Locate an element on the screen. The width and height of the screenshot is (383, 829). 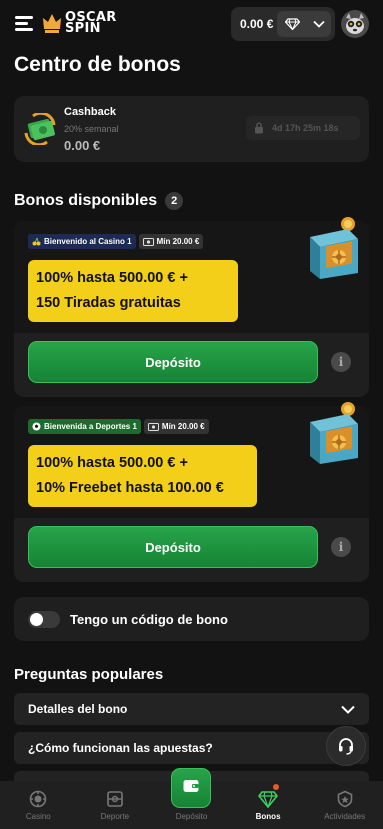
balance-box: 0.00 € is located at coordinates (283, 24).